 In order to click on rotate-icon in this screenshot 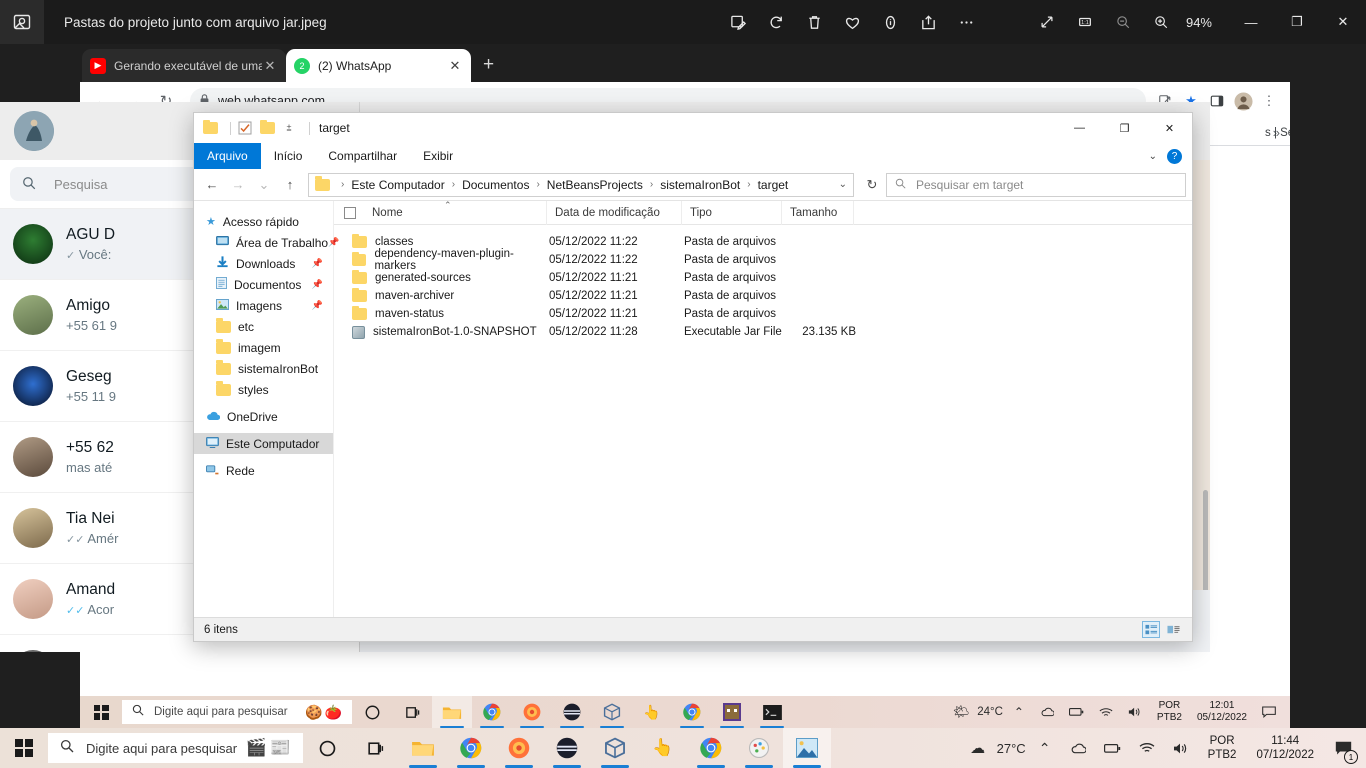, I will do `click(777, 22)`.